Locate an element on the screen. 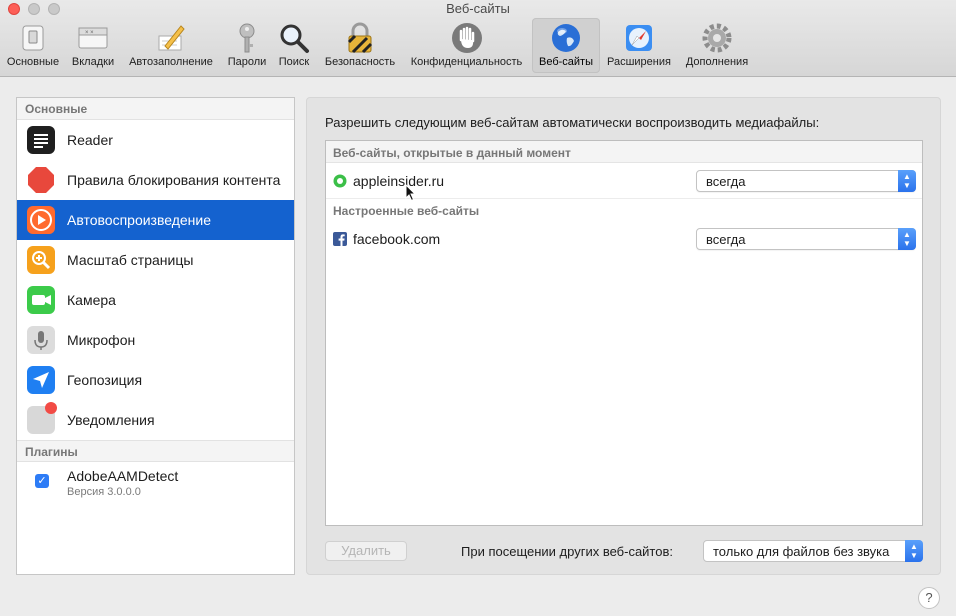  zoom-icon is located at coordinates (41, 260).